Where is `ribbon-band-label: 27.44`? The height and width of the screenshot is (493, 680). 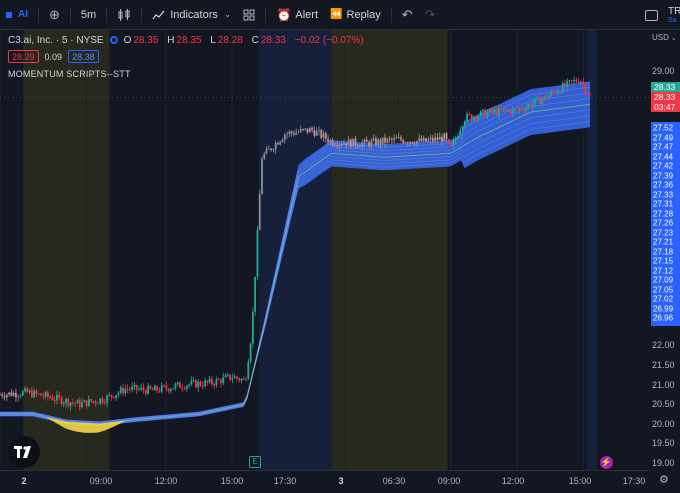 ribbon-band-label: 27.44 is located at coordinates (663, 156).